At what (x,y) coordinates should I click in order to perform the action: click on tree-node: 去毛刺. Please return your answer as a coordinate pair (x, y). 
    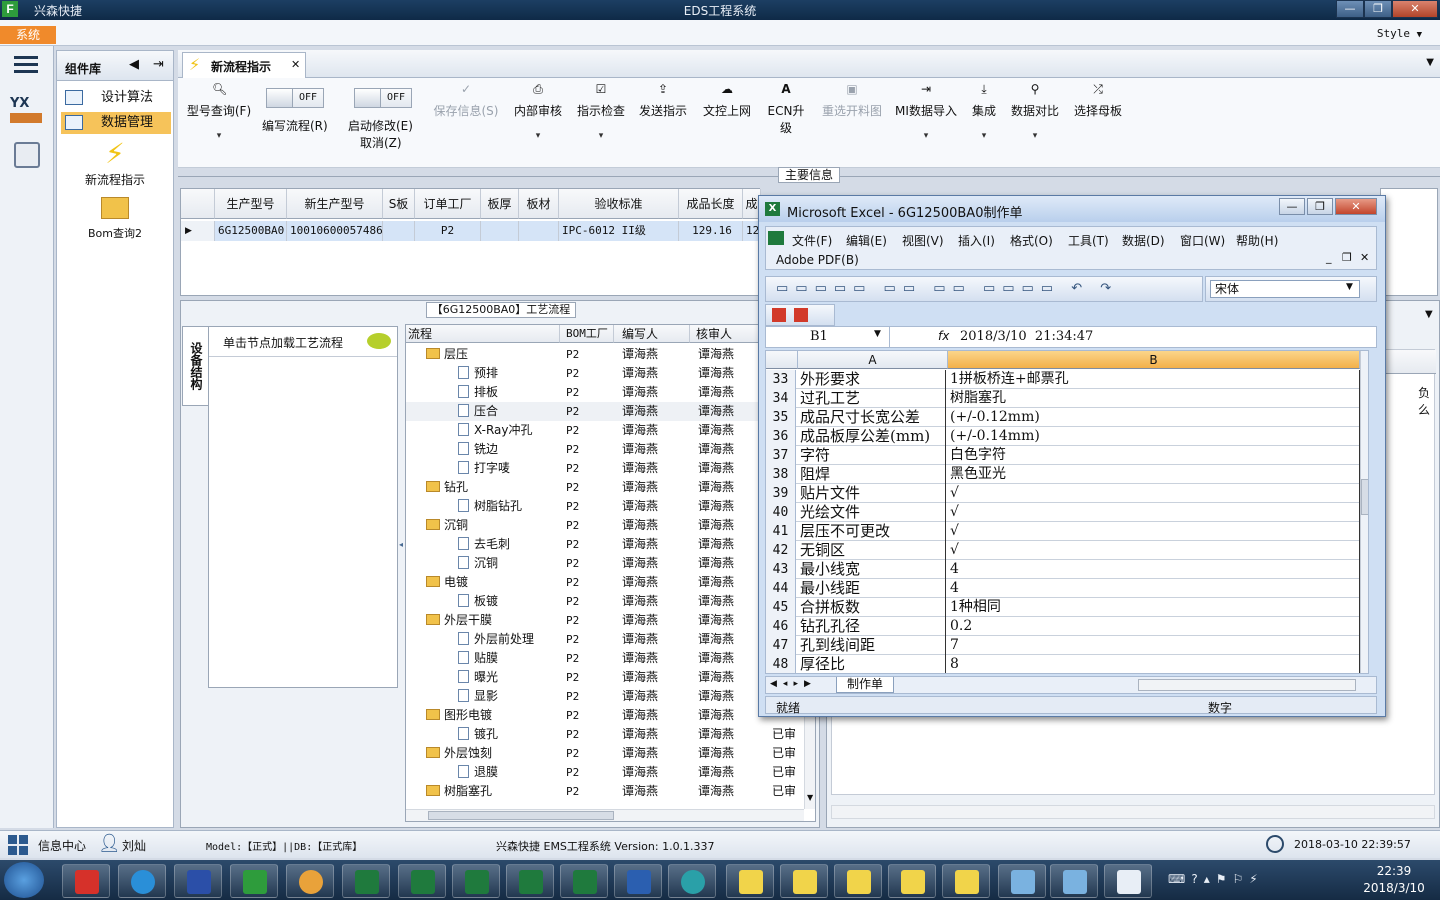
    Looking at the image, I should click on (484, 544).